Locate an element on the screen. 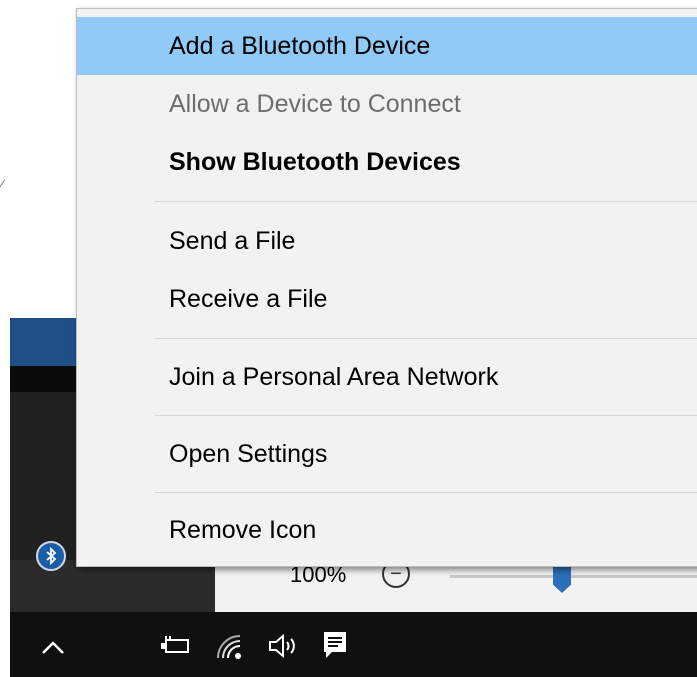 The height and width of the screenshot is (677, 697). menu-item-join-personal-area-network: Join a Personal Area Network is located at coordinates (387, 377).